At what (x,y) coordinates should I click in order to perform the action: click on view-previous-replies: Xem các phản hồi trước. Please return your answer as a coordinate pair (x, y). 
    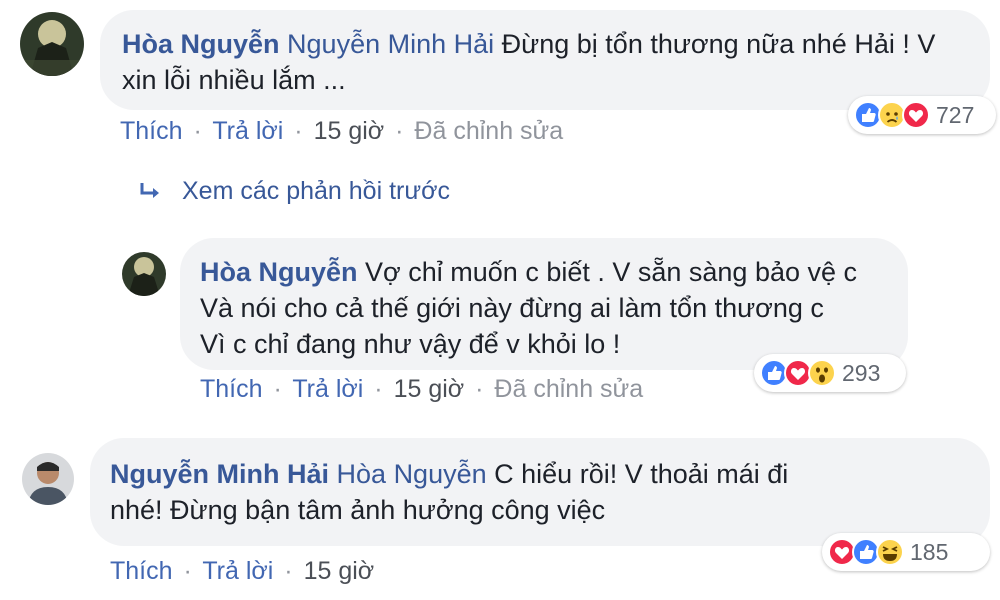
    Looking at the image, I should click on (294, 191).